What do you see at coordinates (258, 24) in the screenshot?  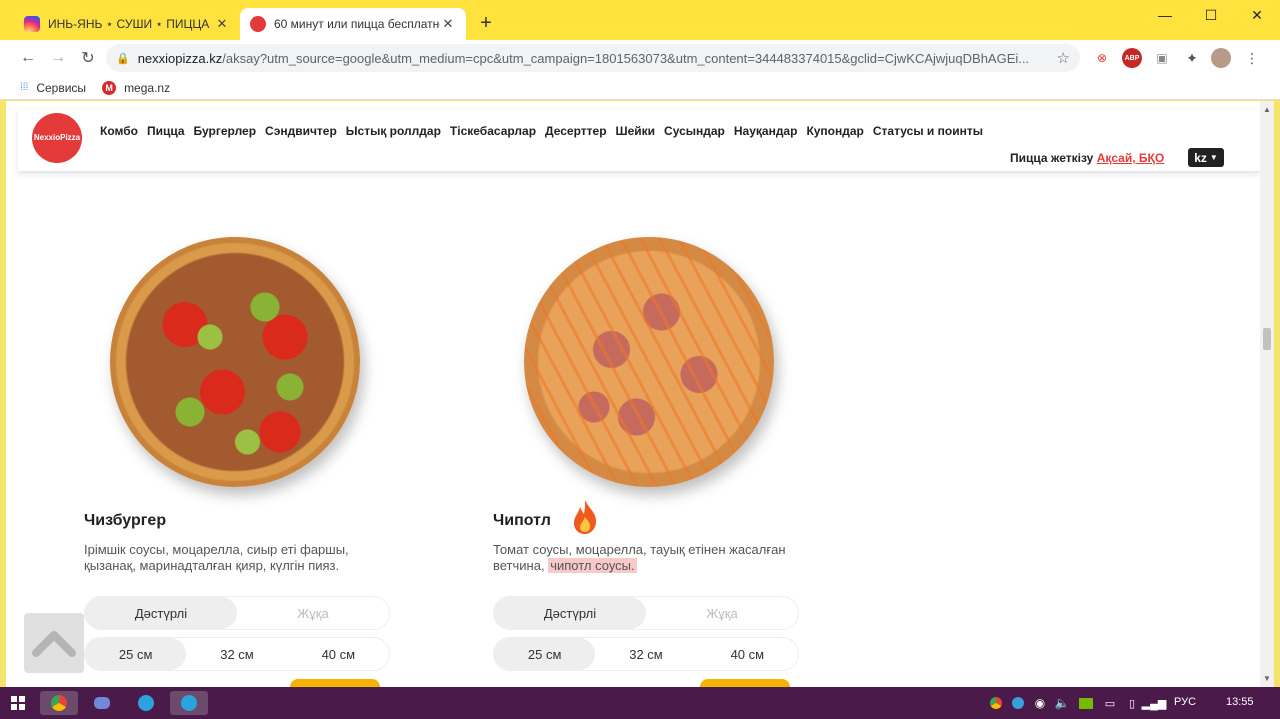 I see `nexxio-icon` at bounding box center [258, 24].